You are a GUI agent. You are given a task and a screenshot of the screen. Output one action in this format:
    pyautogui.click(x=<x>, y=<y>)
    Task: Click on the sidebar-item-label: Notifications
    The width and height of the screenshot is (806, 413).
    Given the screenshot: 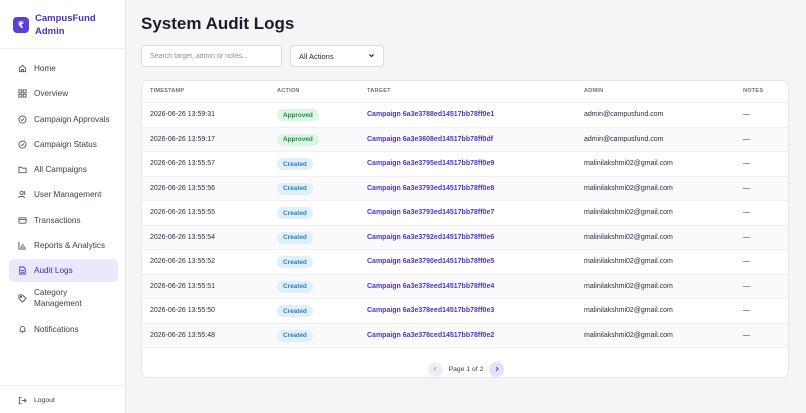 What is the action you would take?
    pyautogui.click(x=56, y=329)
    